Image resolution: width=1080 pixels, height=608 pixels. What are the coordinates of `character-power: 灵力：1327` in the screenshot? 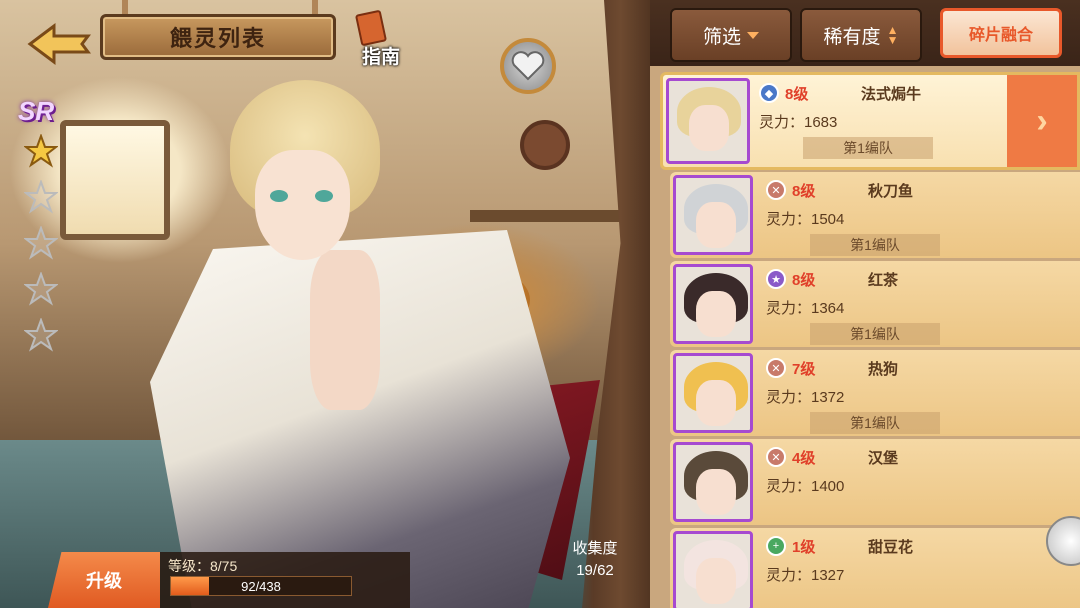 It's located at (805, 575).